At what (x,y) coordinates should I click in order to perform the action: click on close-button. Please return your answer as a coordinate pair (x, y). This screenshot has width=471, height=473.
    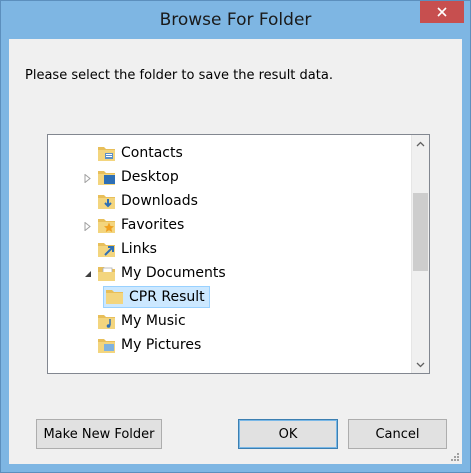
    Looking at the image, I should click on (442, 12).